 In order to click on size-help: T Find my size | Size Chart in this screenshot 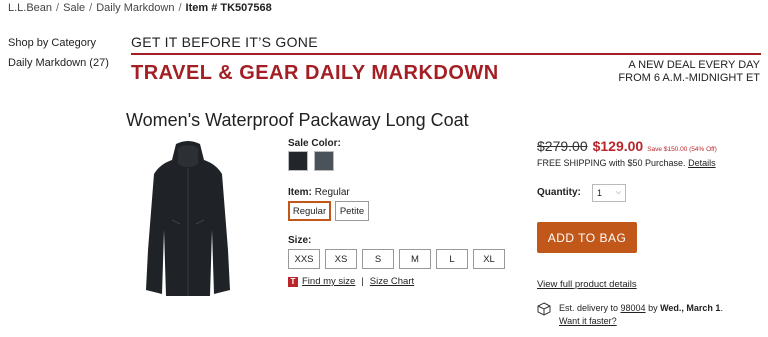, I will do `click(351, 281)`.